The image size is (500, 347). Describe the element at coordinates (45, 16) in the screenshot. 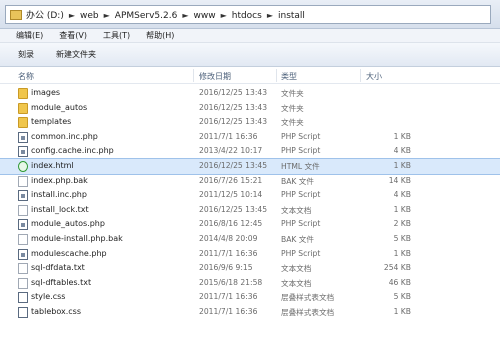

I see `breadcrumb-item: 办公 (D:)` at that location.